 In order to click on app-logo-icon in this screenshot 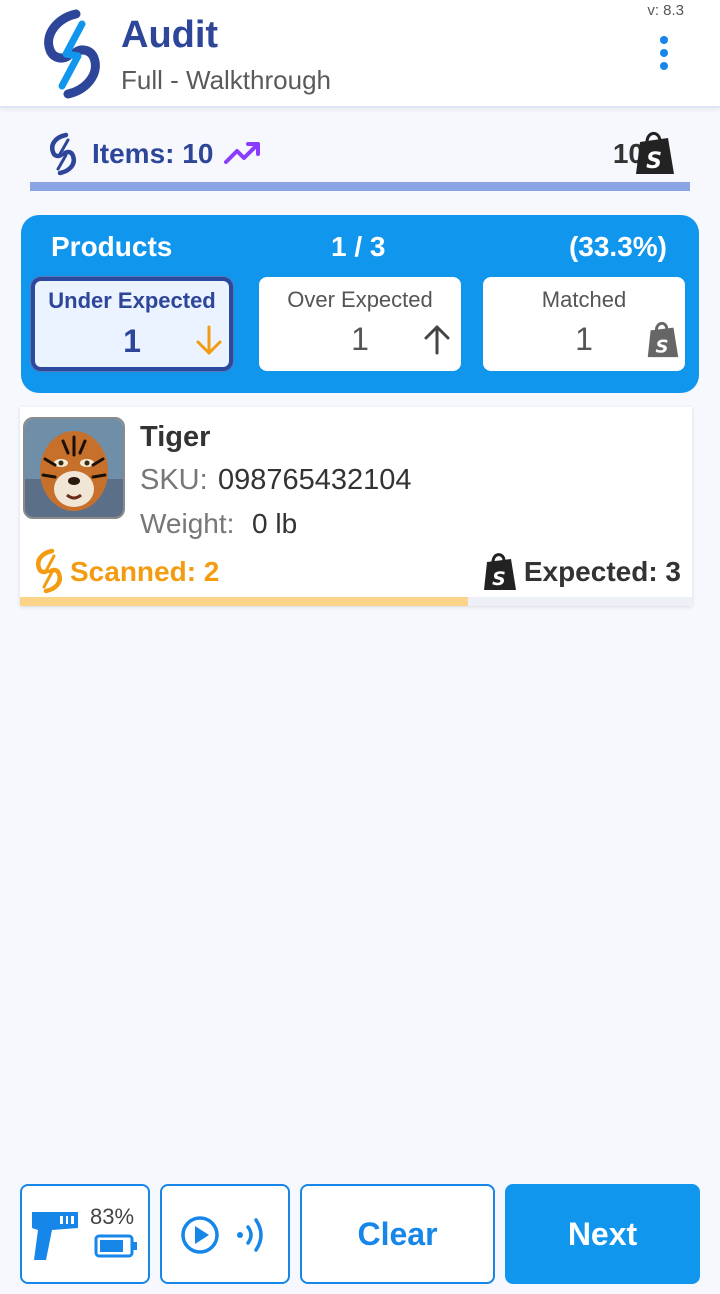, I will do `click(72, 54)`.